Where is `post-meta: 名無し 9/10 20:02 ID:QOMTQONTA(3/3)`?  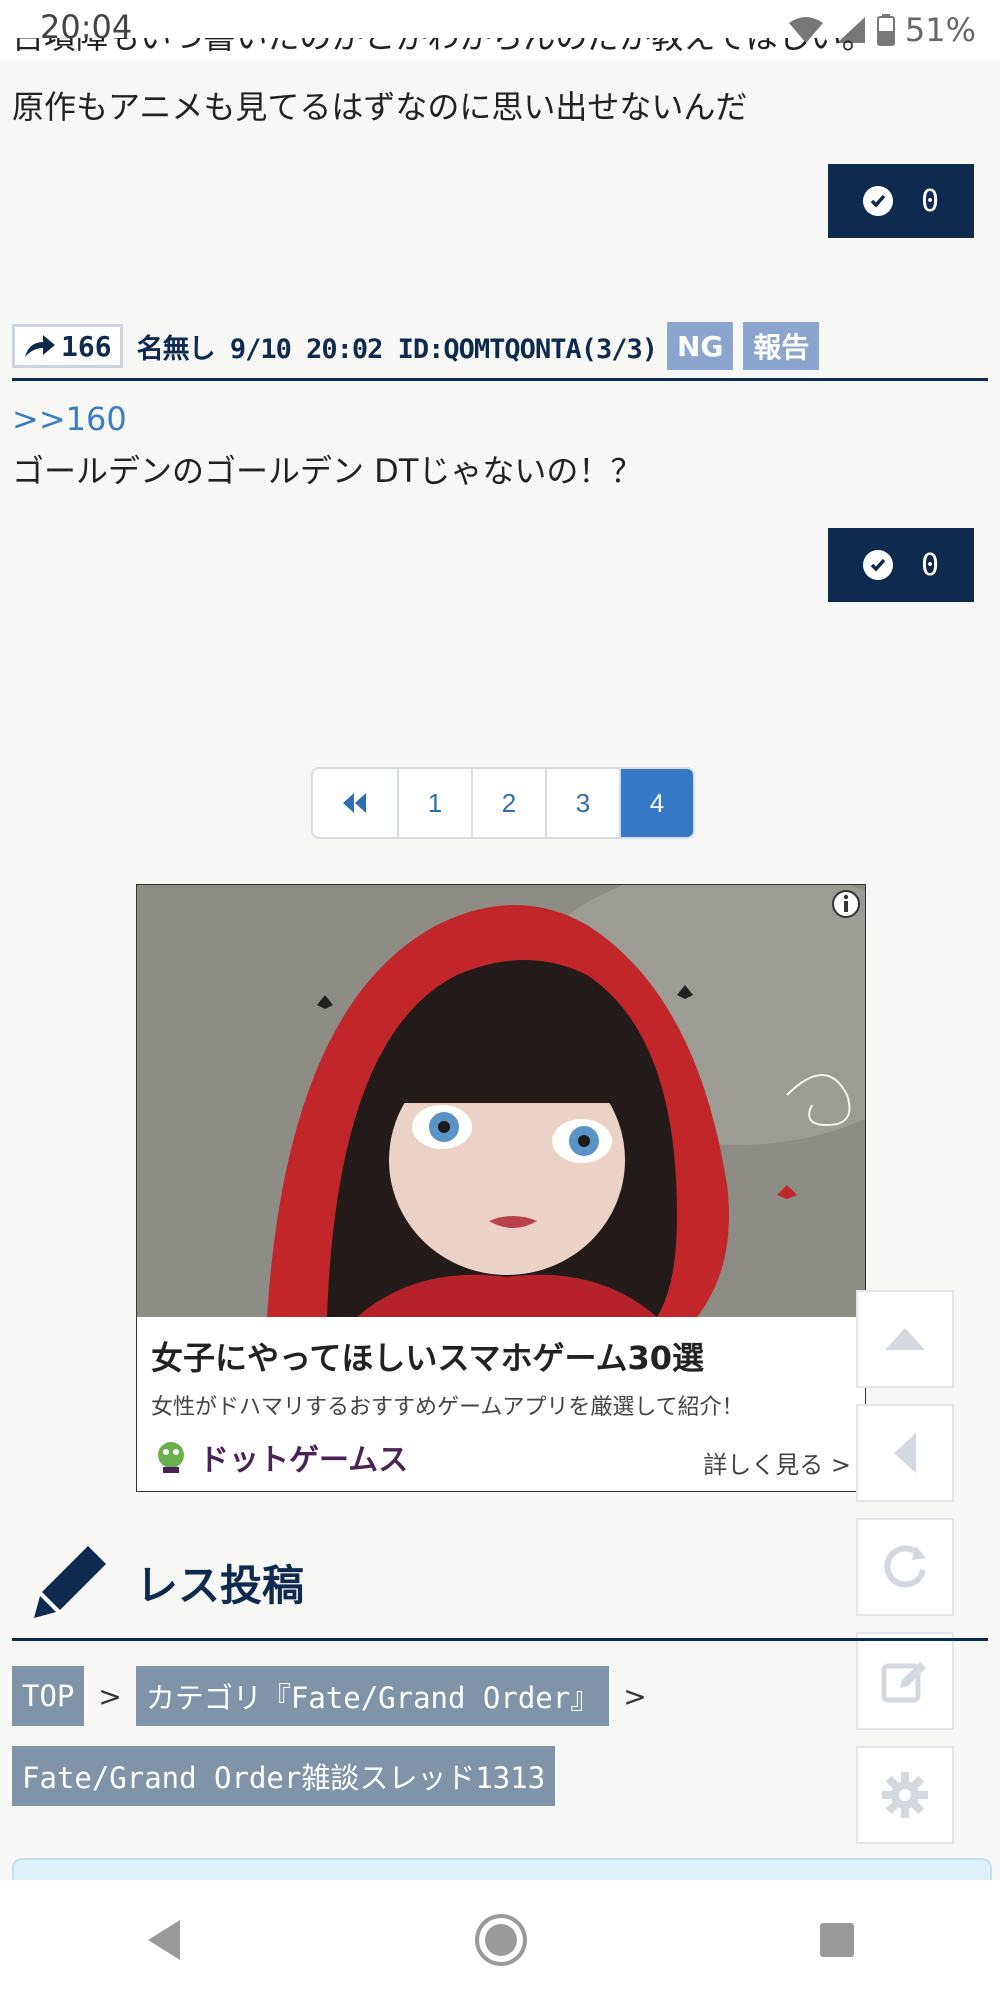
post-meta: 名無し 9/10 20:02 ID:QOMTQONTA(3/3) is located at coordinates (397, 349).